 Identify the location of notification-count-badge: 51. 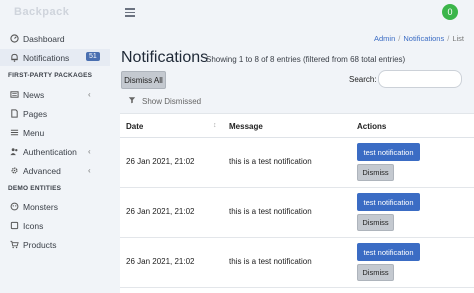
(93, 56).